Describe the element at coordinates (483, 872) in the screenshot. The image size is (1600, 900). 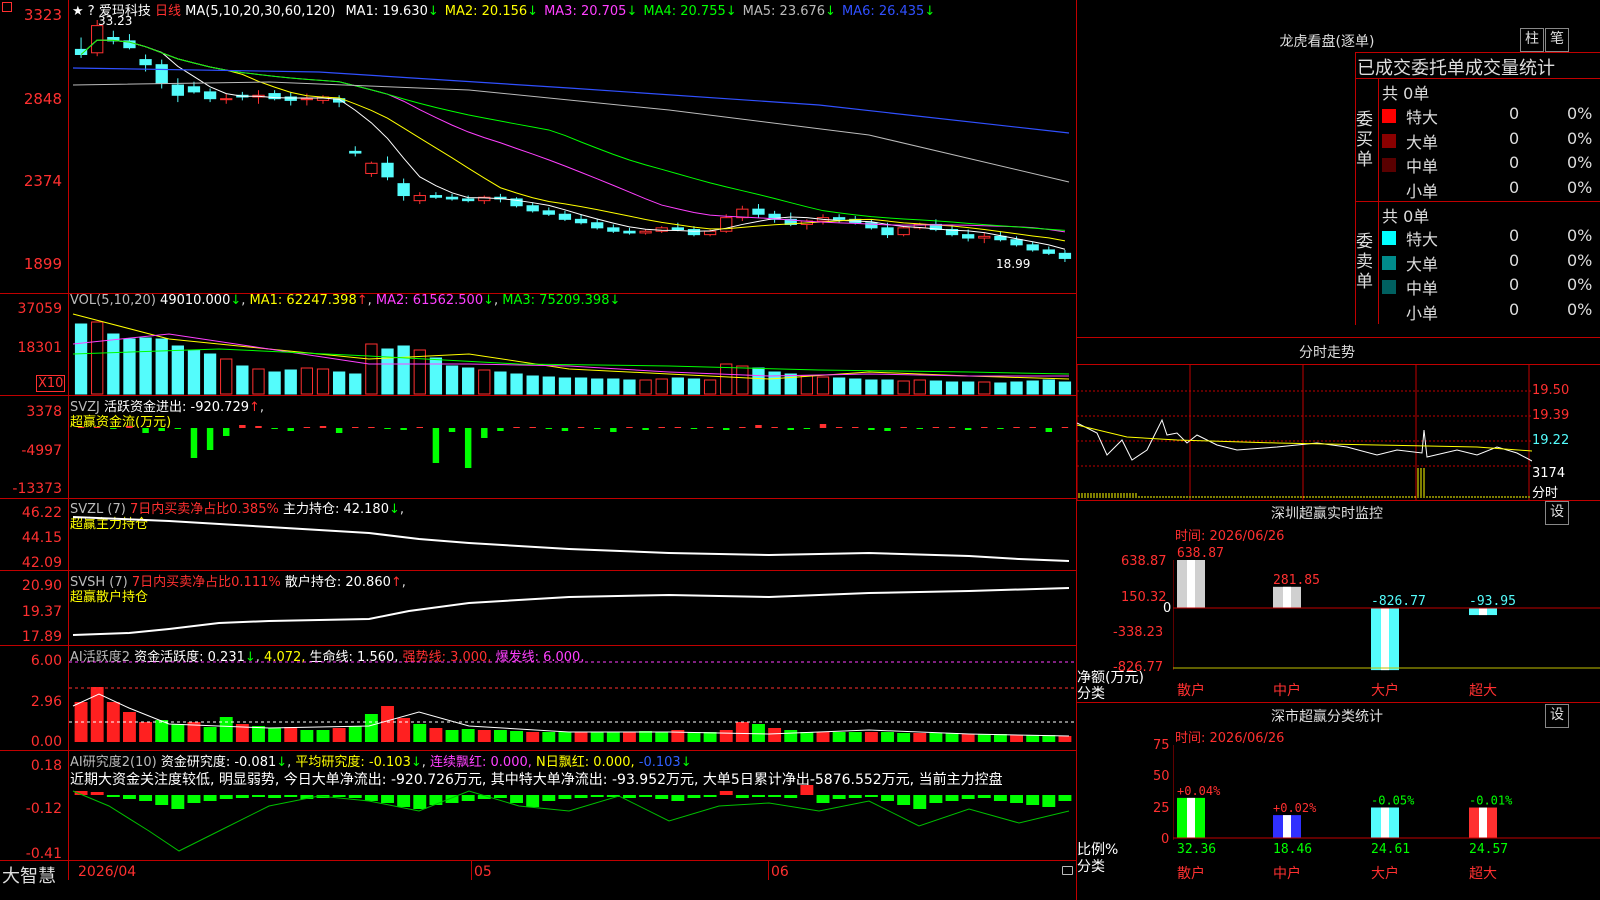
I see `x-axis-may: 05` at that location.